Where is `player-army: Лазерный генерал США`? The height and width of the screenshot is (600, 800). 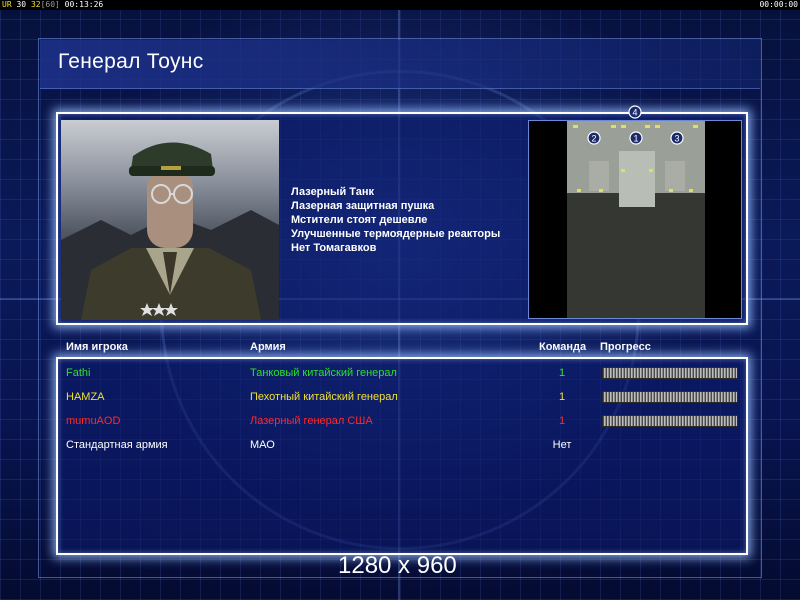 player-army: Лазерный генерал США is located at coordinates (311, 421).